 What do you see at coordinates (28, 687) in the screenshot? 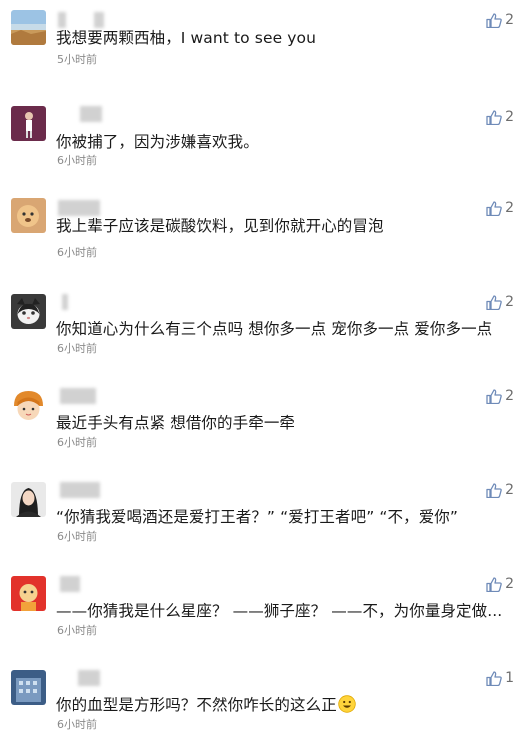
I see `building-avatar` at bounding box center [28, 687].